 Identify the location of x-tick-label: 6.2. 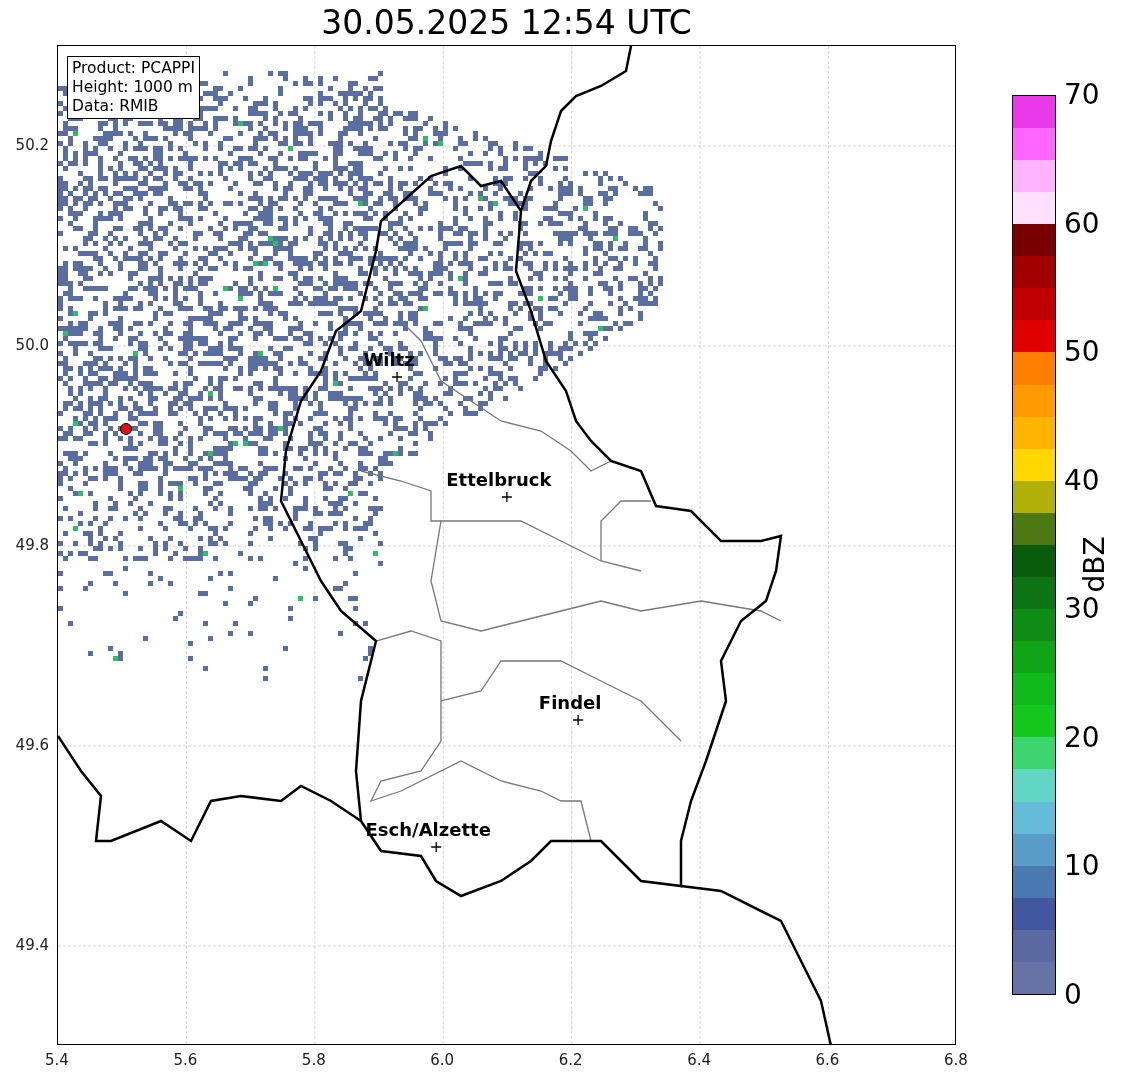
(570, 1060).